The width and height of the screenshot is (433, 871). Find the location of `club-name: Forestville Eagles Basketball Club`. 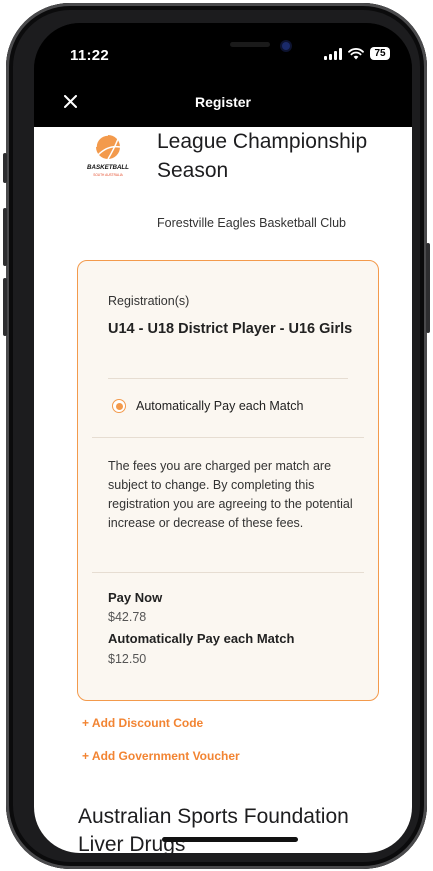

club-name: Forestville Eagles Basketball Club is located at coordinates (251, 223).